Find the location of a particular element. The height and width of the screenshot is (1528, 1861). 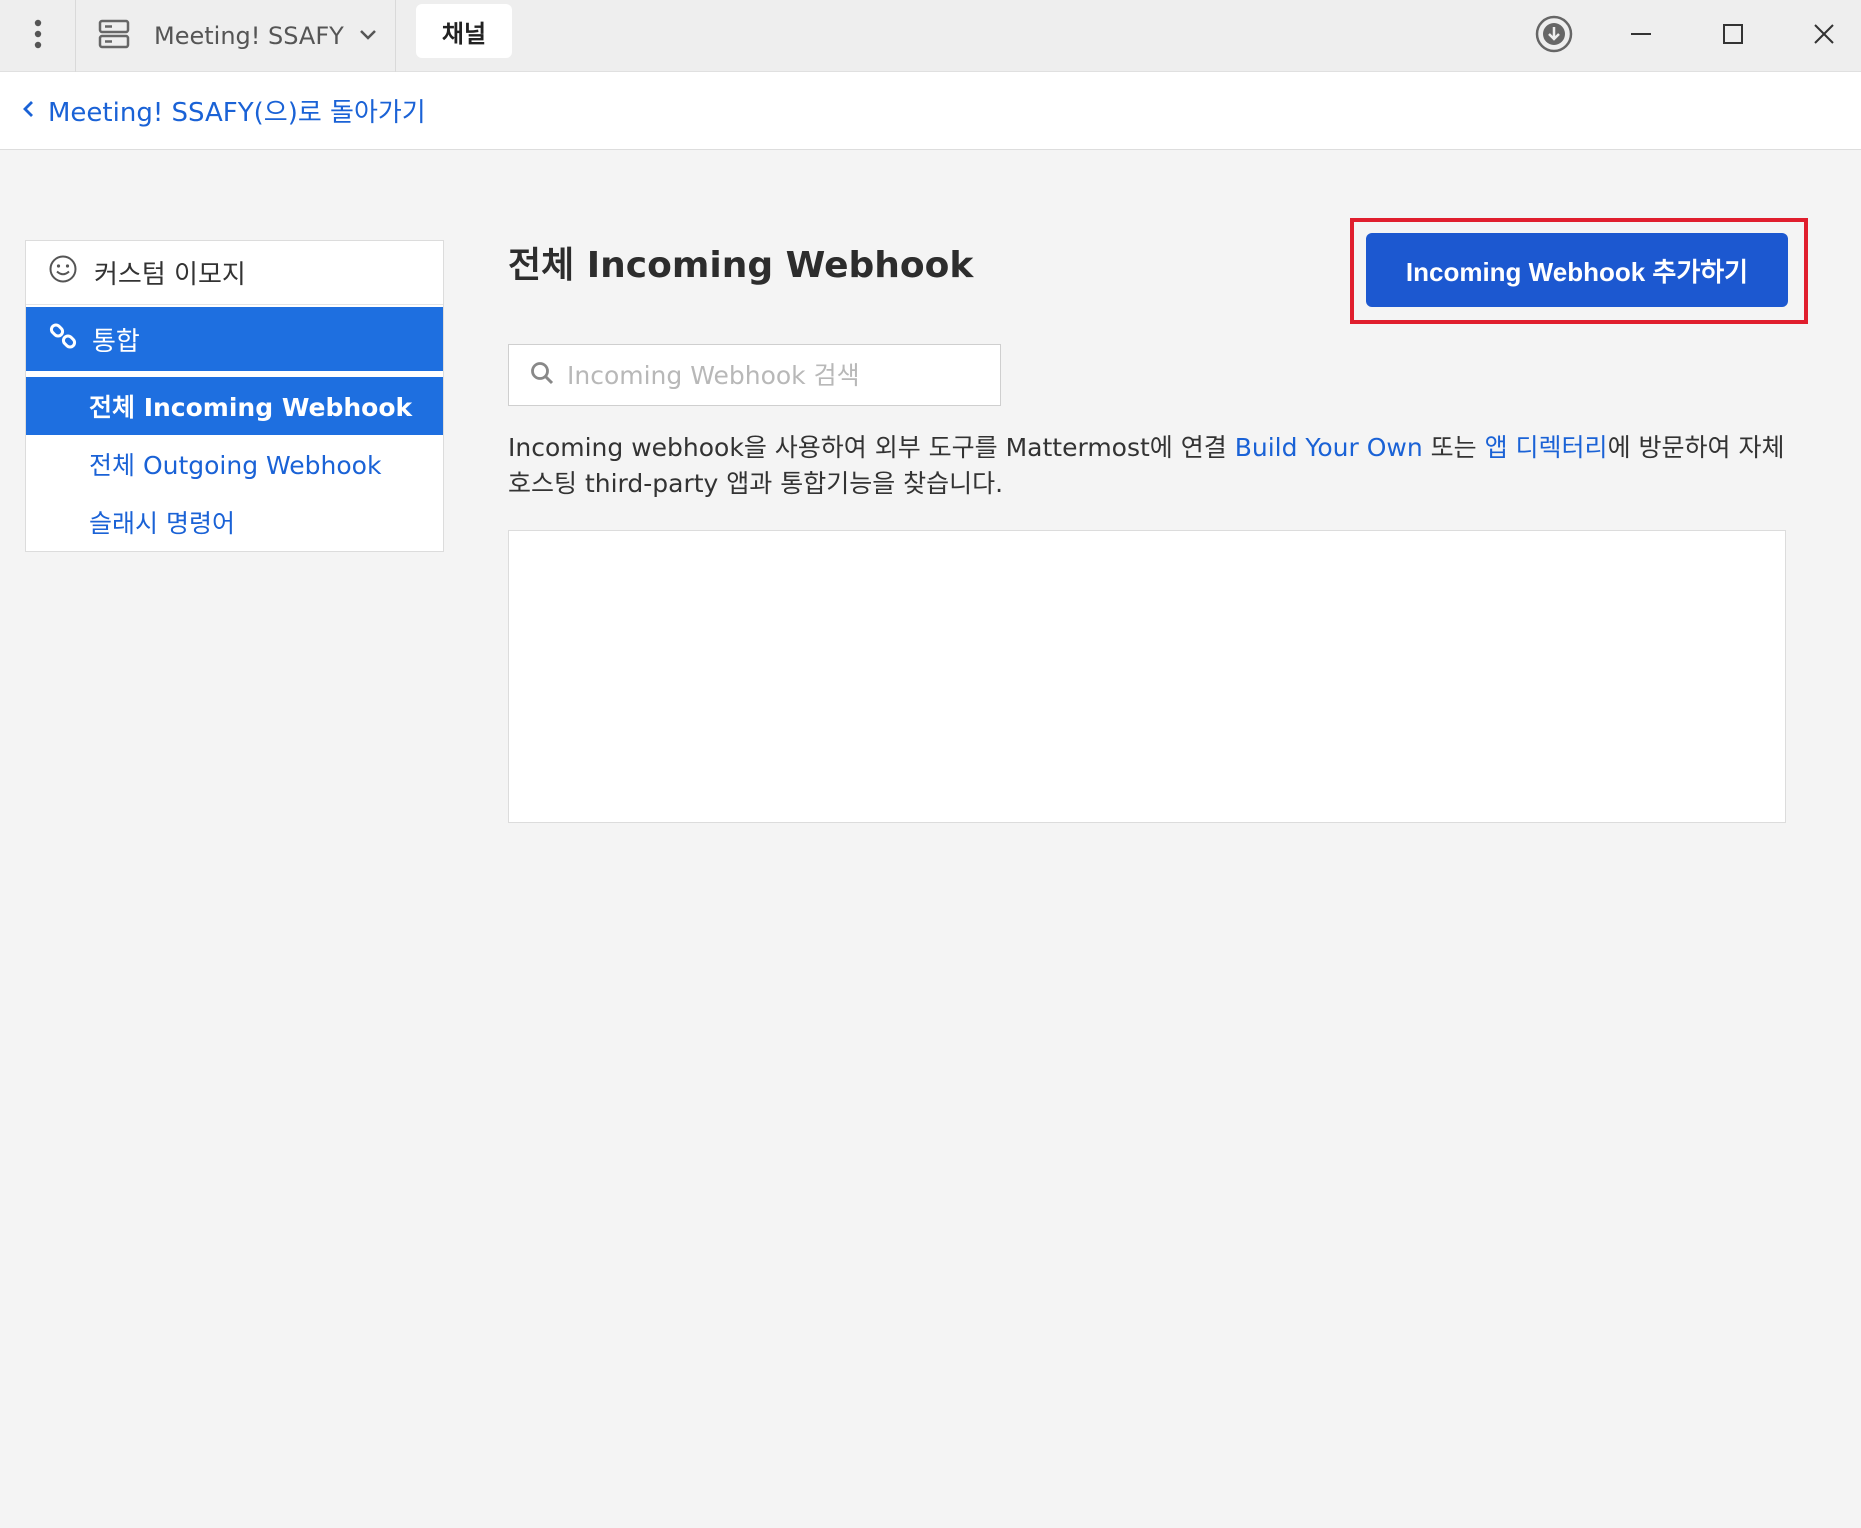

close-button is located at coordinates (1824, 36).